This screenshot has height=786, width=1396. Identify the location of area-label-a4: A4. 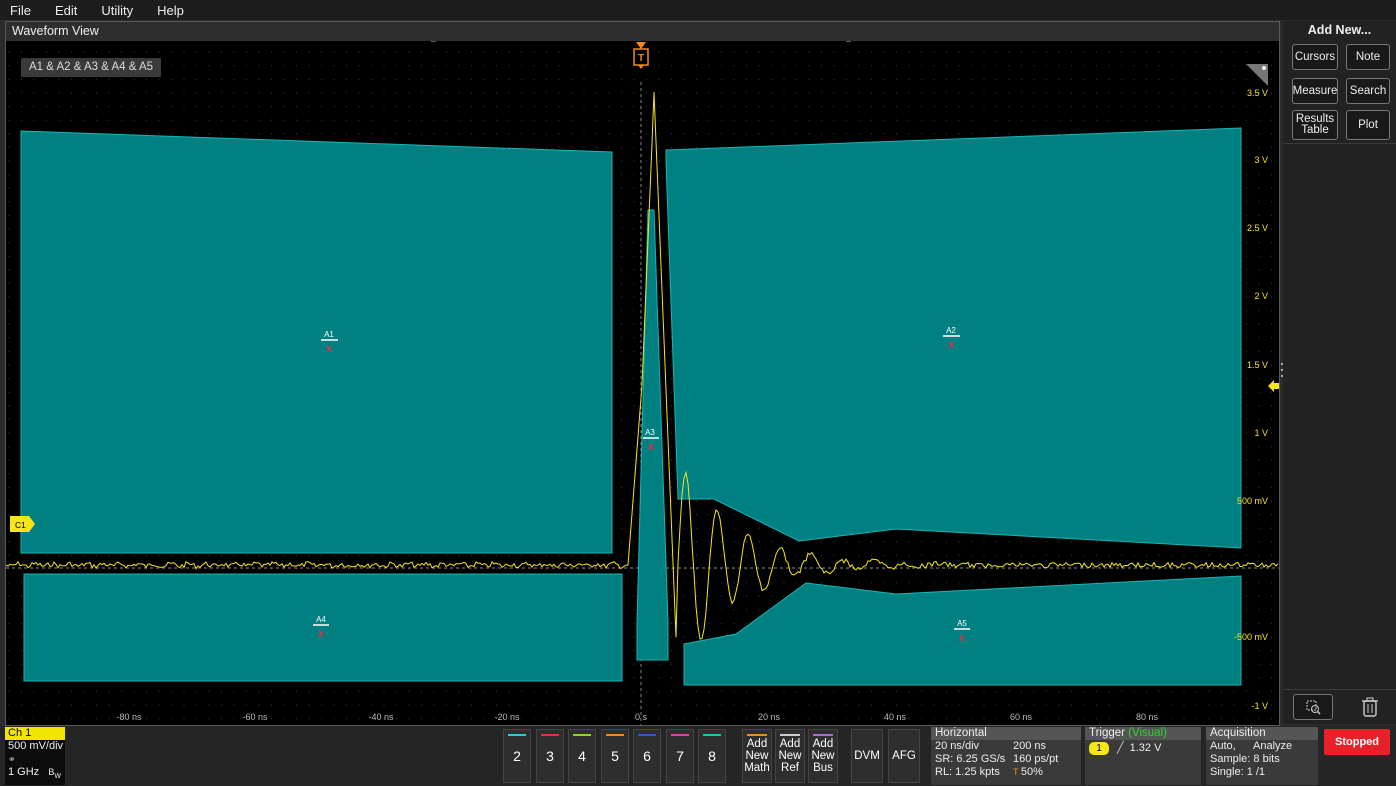
(321, 619).